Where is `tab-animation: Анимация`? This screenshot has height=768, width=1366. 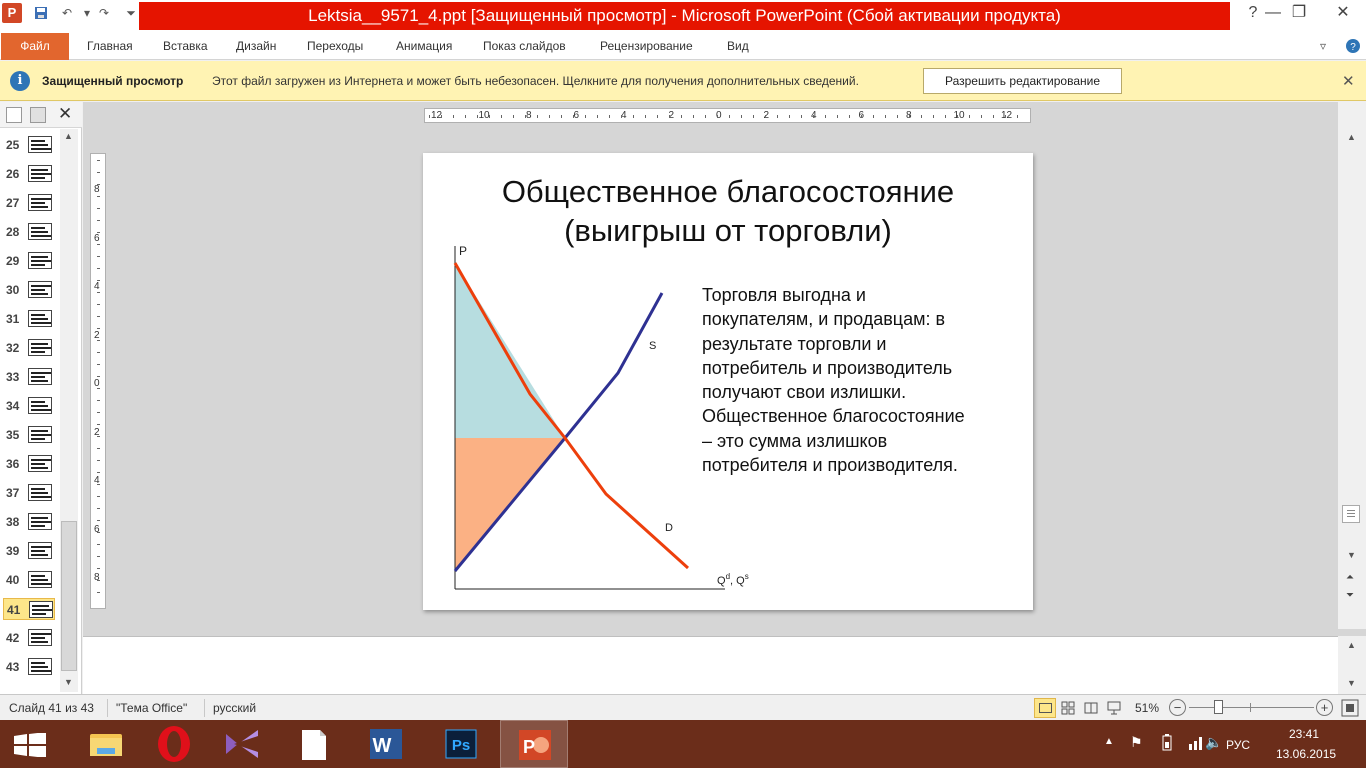
tab-animation: Анимация is located at coordinates (424, 46).